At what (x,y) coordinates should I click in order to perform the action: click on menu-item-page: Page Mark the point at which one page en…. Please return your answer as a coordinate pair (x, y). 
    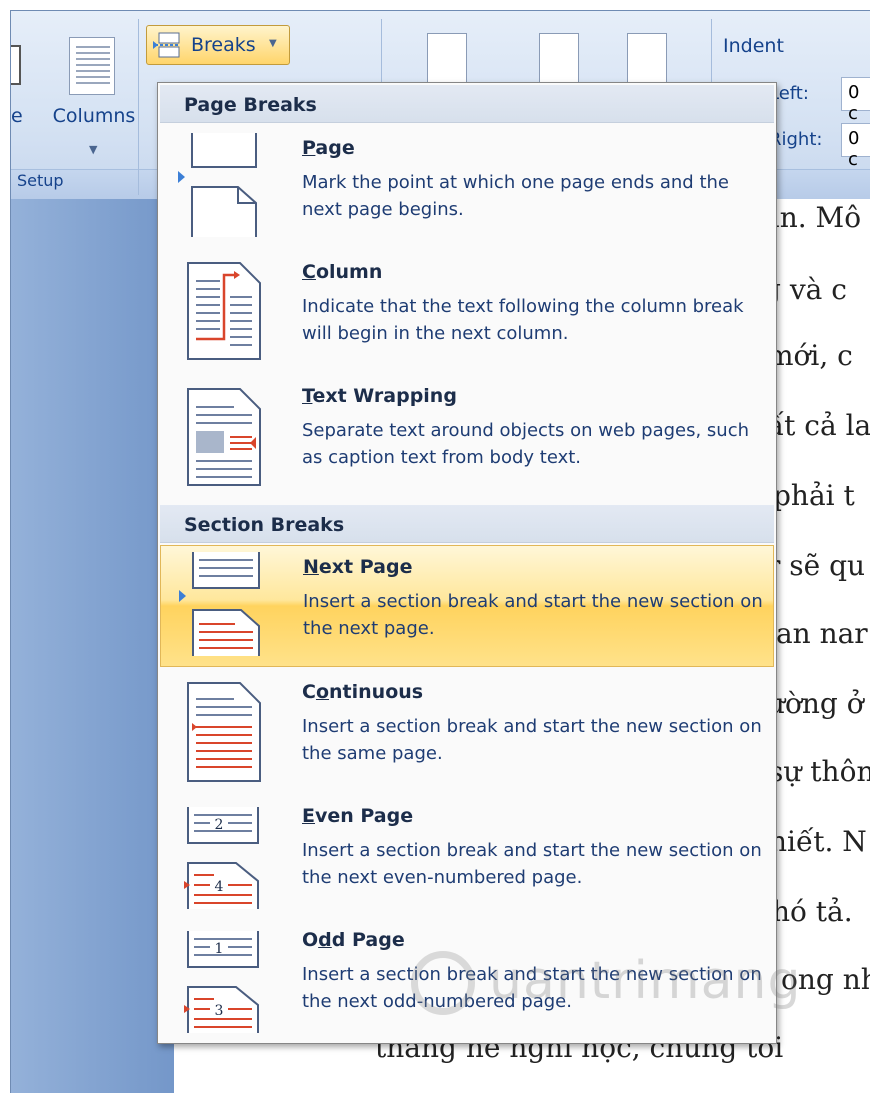
    Looking at the image, I should click on (467, 188).